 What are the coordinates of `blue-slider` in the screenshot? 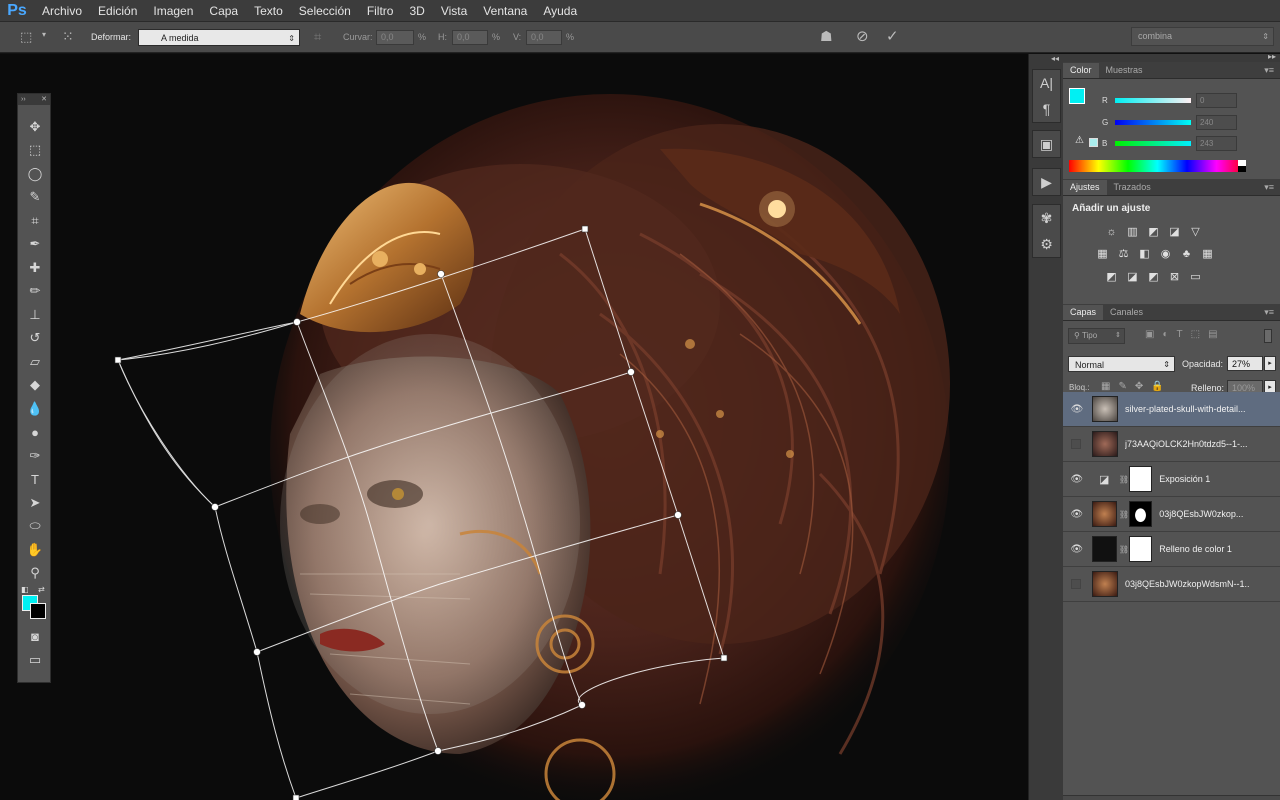 It's located at (1153, 143).